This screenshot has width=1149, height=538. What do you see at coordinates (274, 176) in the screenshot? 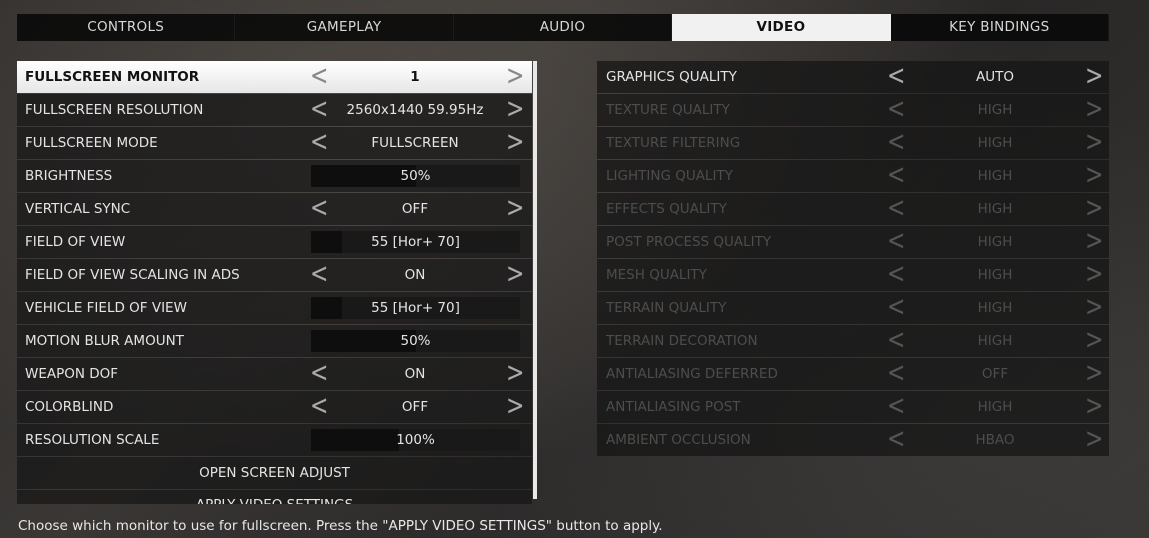
I see `setting-brightness: BRIGHTNESS 50%` at bounding box center [274, 176].